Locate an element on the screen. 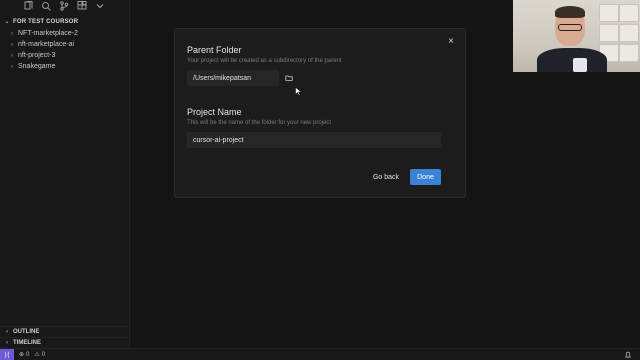  mouse-cursor-icon is located at coordinates (298, 91).